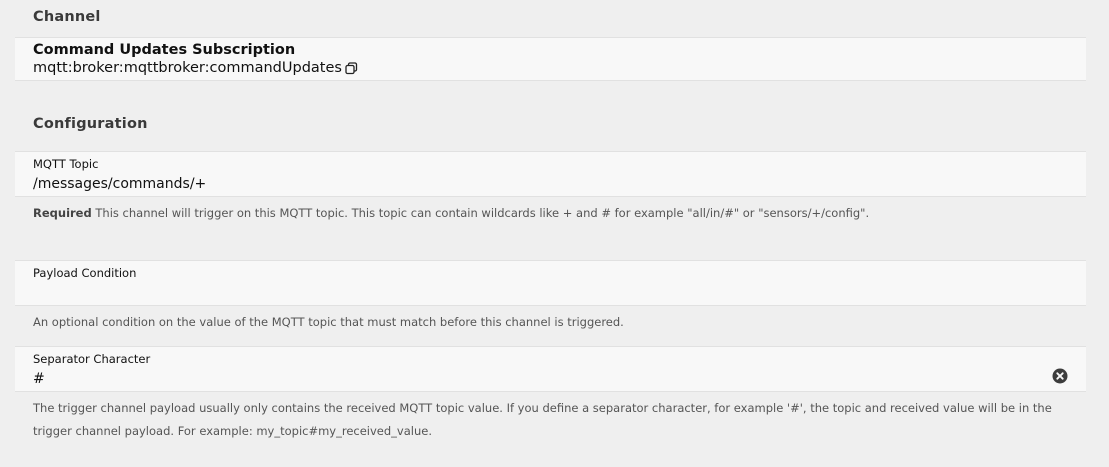 The width and height of the screenshot is (1109, 467). I want to click on channel-uid-line: mqtt:broker:mqttbroker:commandUpdates, so click(195, 68).